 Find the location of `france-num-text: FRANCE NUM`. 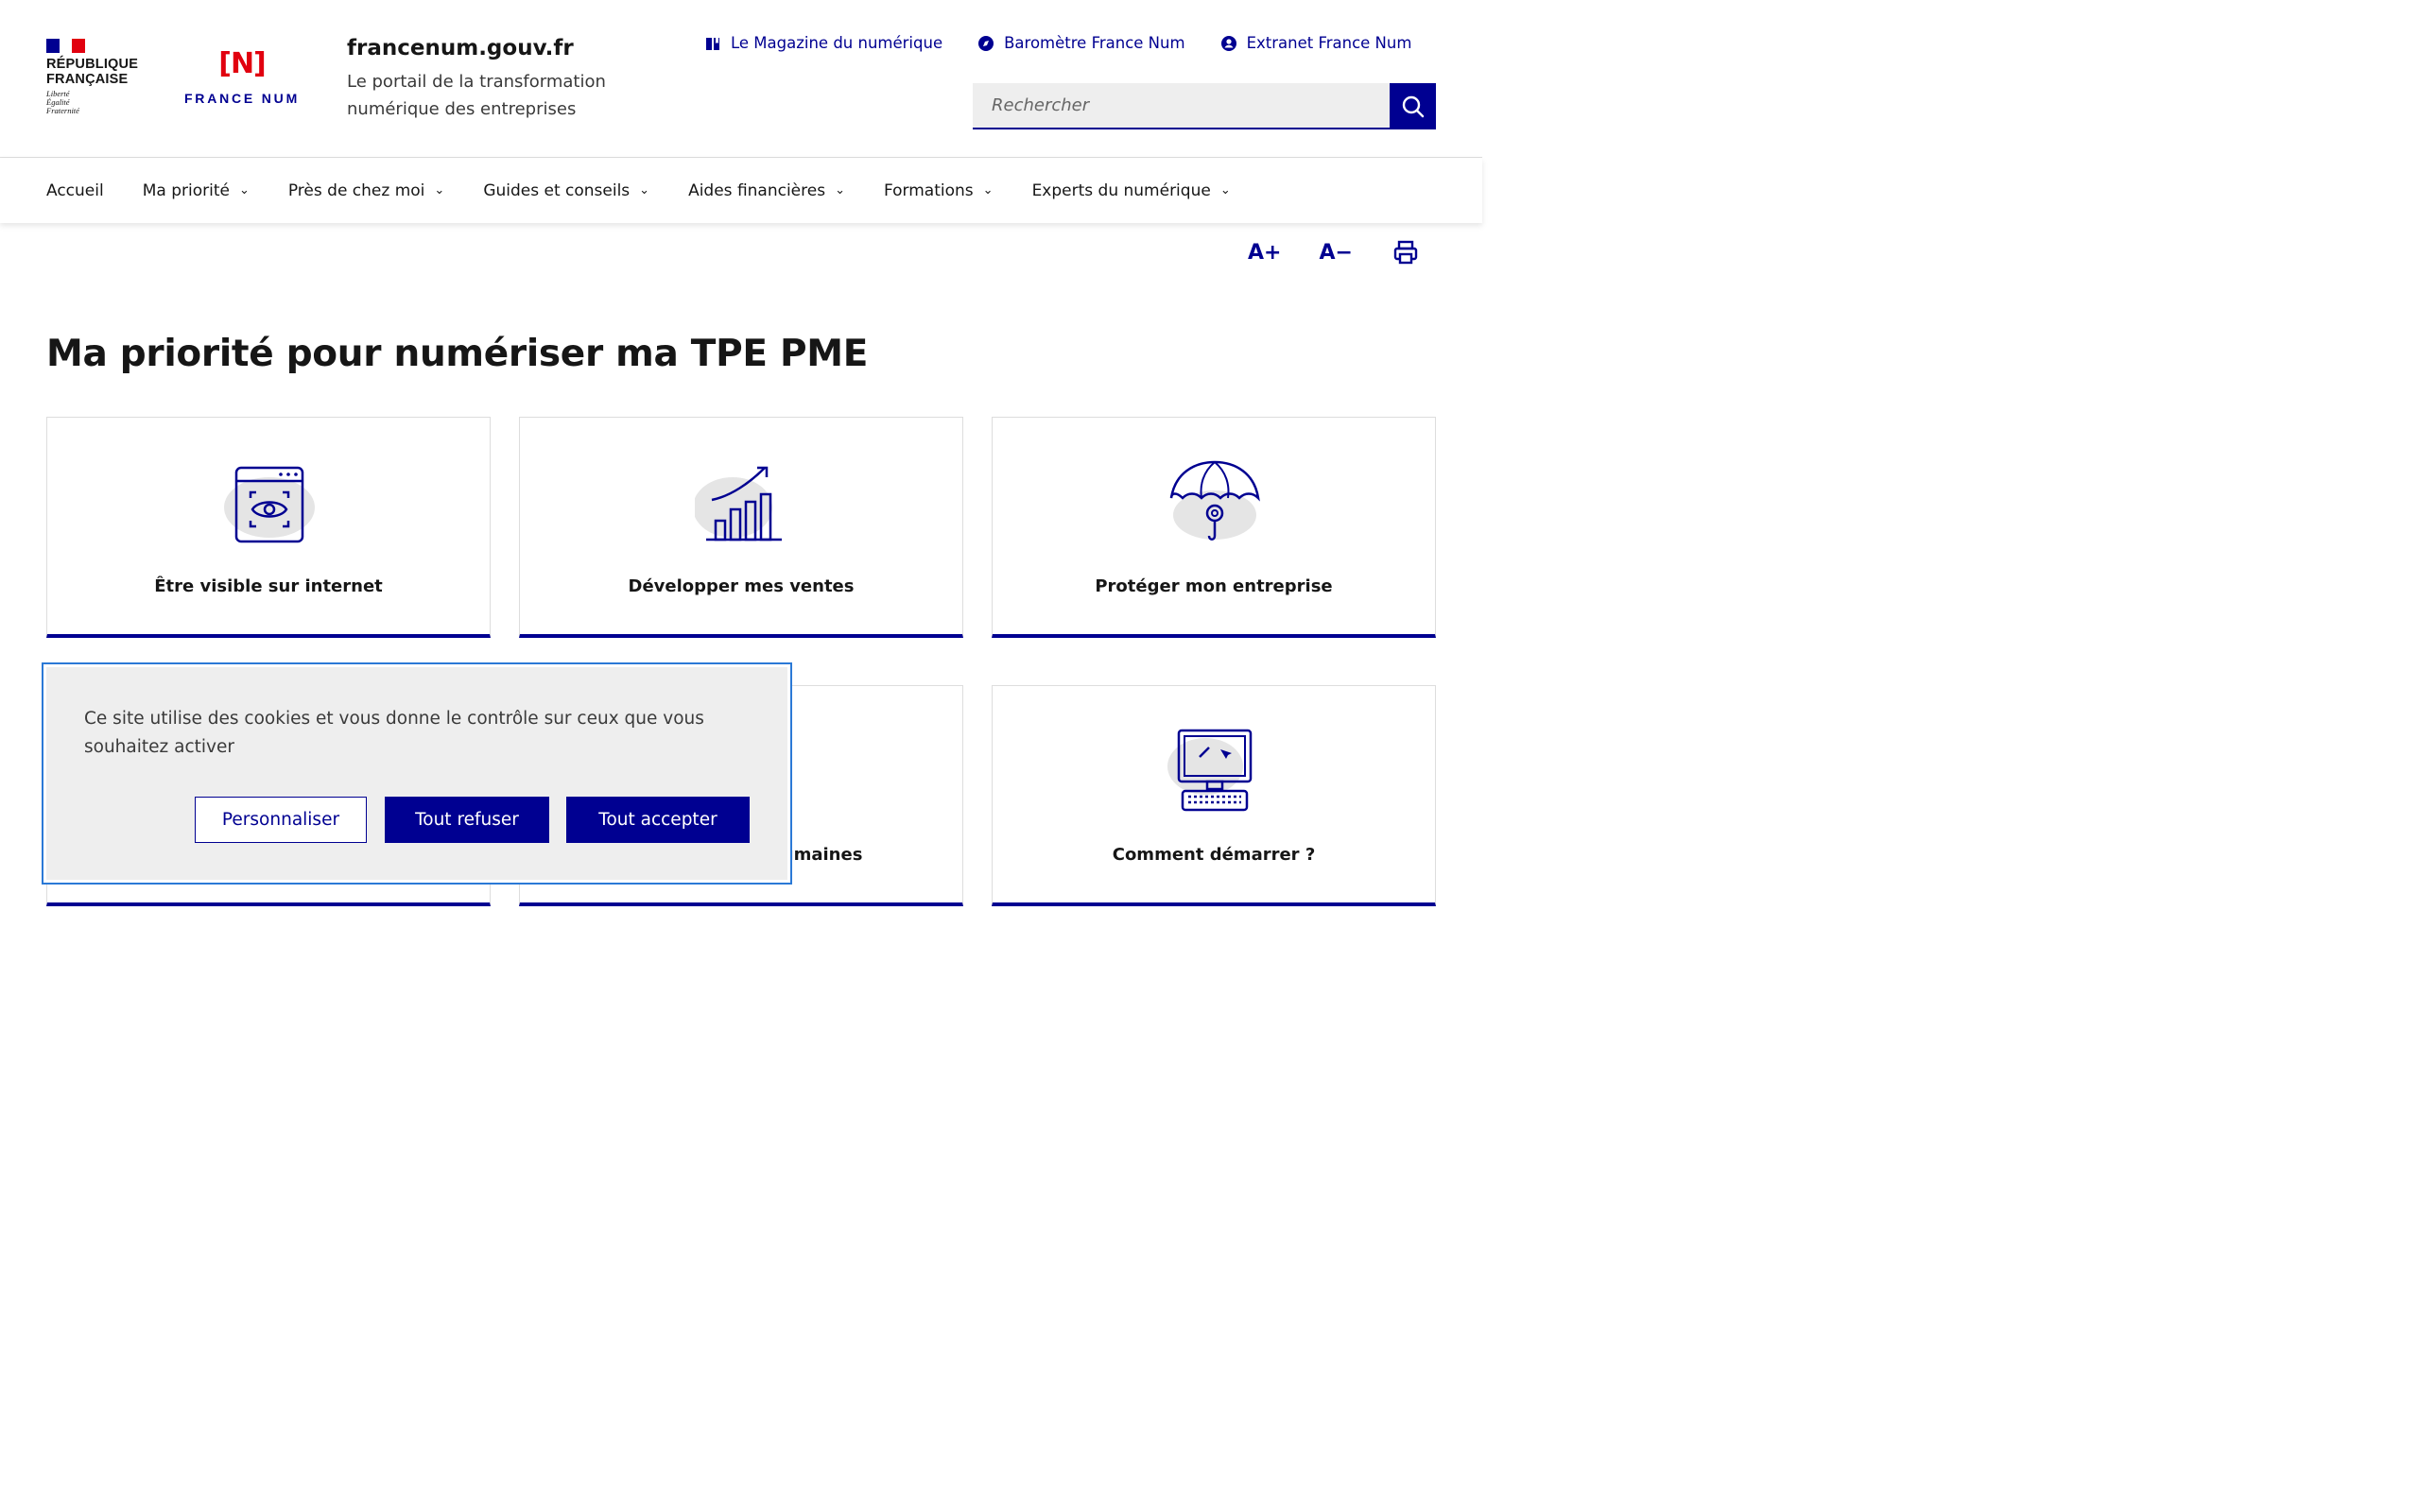

france-num-text: FRANCE NUM is located at coordinates (242, 98).